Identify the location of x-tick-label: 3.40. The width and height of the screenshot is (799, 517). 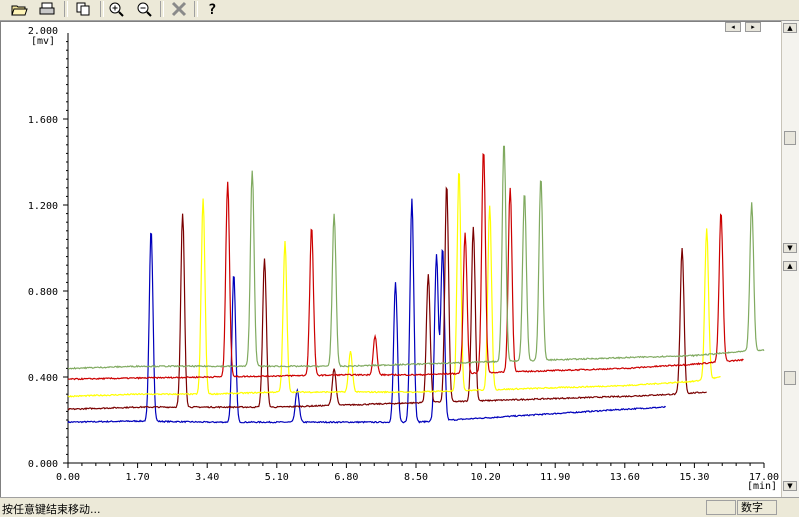
(207, 477).